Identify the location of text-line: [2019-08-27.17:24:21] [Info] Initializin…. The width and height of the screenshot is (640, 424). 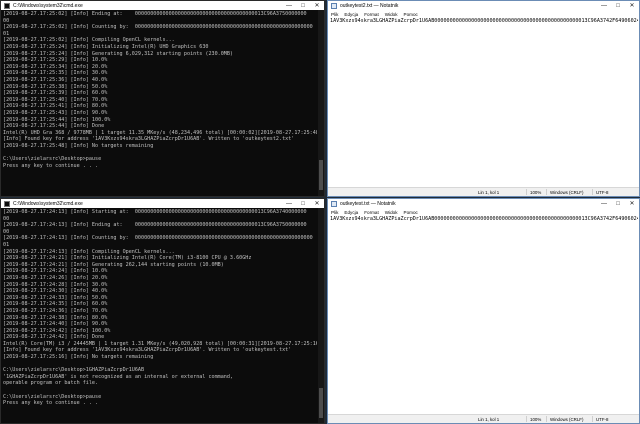
(127, 258).